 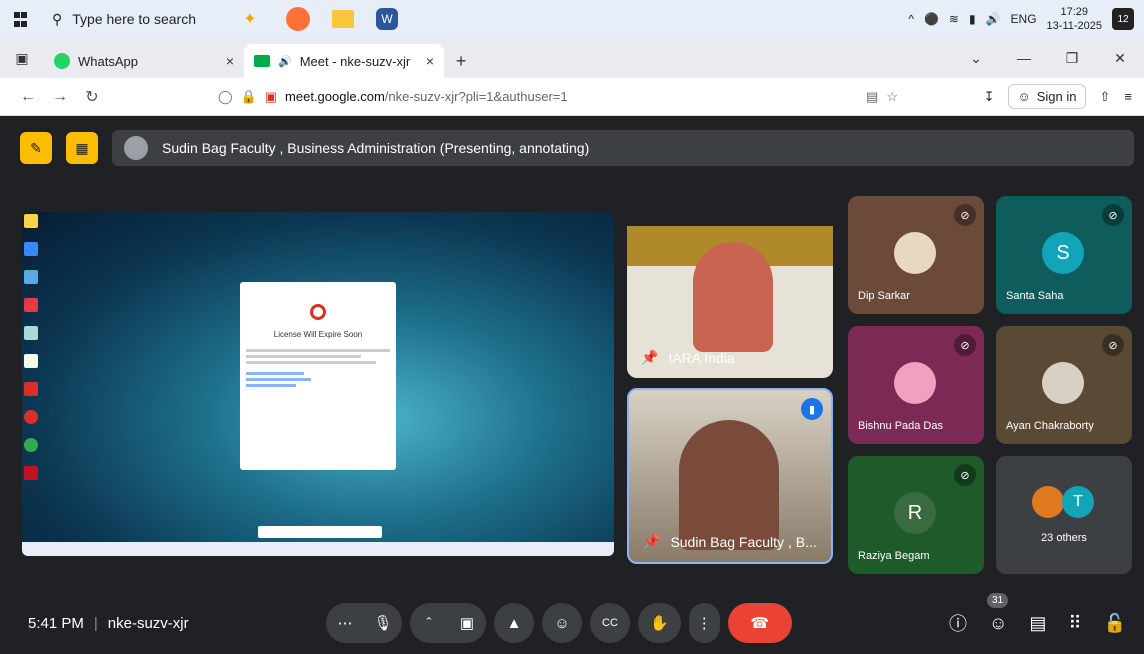 What do you see at coordinates (250, 19) in the screenshot?
I see `copilot-sparkle-icon: ✦` at bounding box center [250, 19].